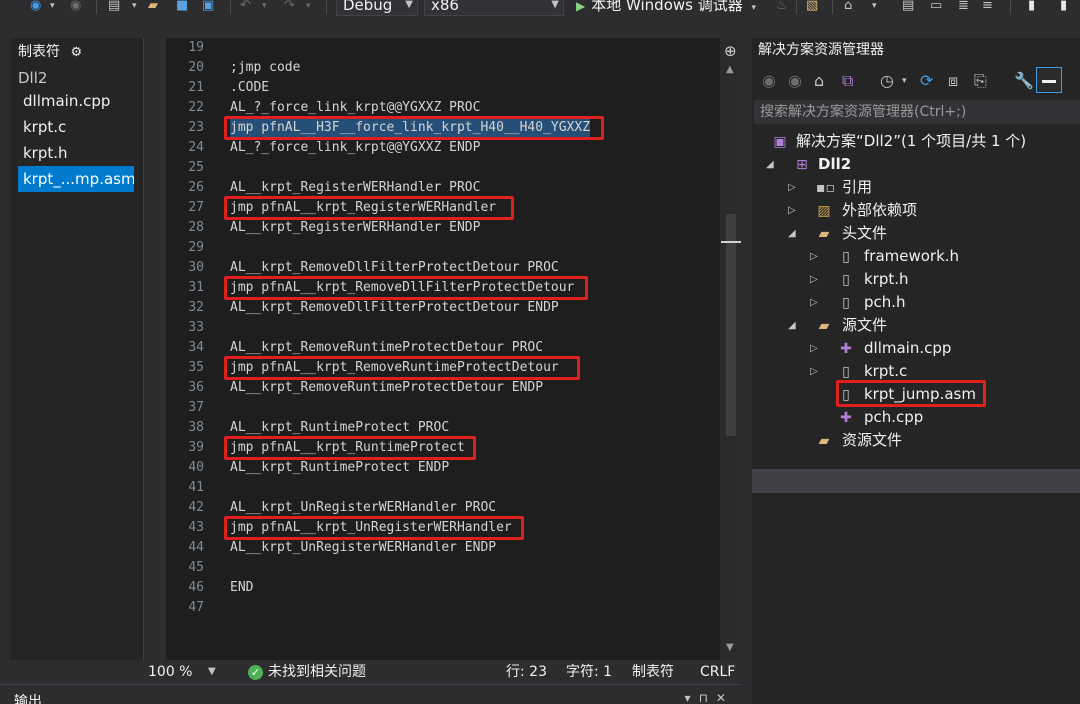 Image resolution: width=1080 pixels, height=704 pixels. Describe the element at coordinates (717, 672) in the screenshot. I see `line-ending-indicator: CRLF` at that location.